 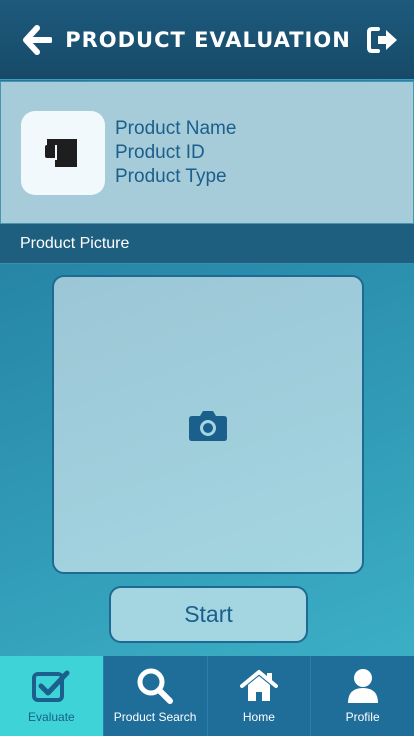 I want to click on start-button: Start, so click(x=208, y=614).